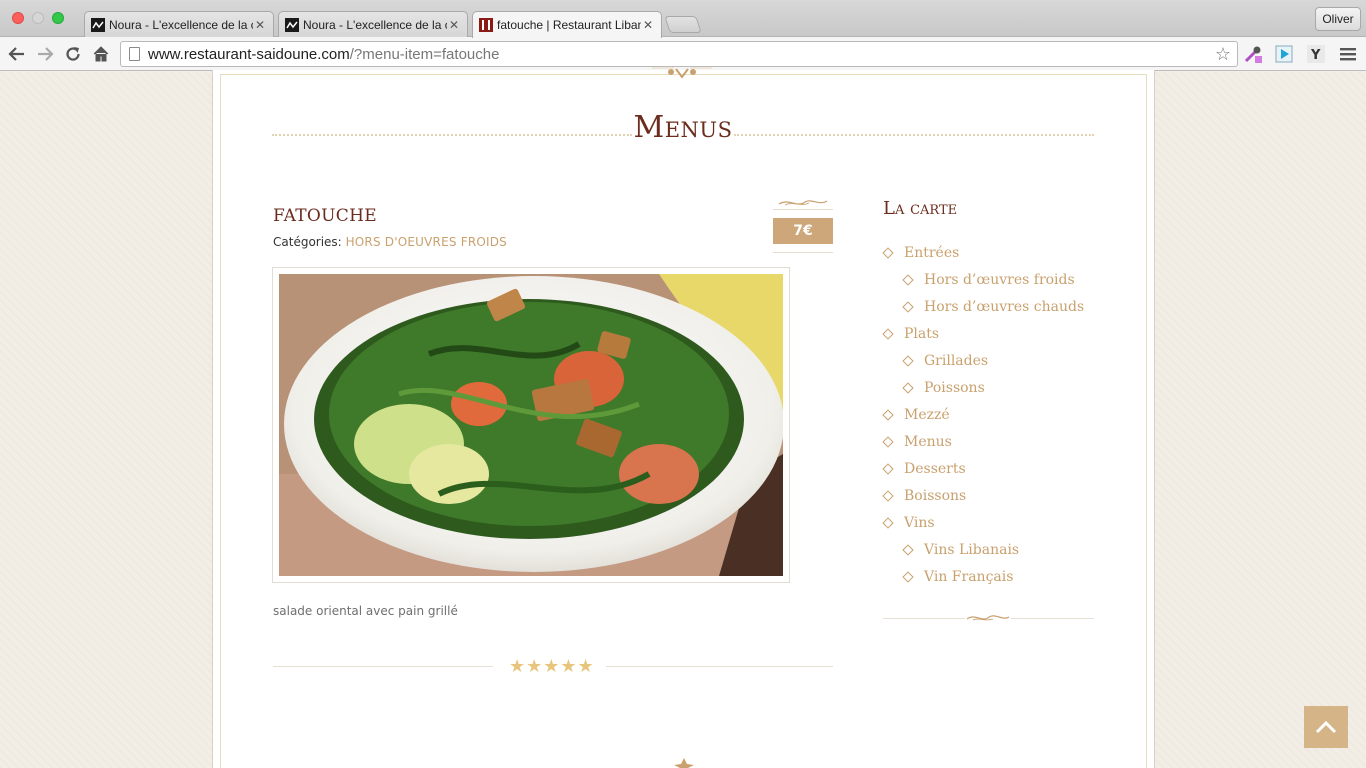 Image resolution: width=1366 pixels, height=768 pixels. What do you see at coordinates (988, 618) in the screenshot?
I see `sidebar-ornament-icon` at bounding box center [988, 618].